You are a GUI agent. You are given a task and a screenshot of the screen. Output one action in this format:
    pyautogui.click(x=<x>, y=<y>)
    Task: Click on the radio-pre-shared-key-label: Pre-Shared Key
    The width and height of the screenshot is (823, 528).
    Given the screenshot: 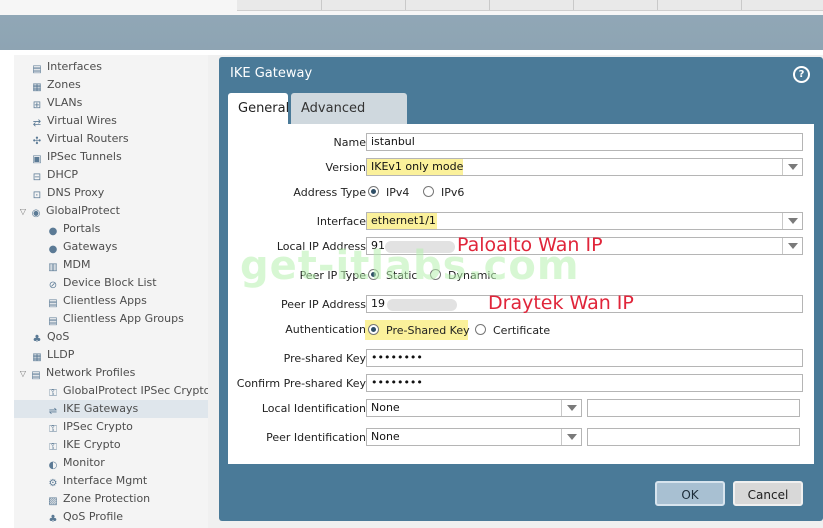 What is the action you would take?
    pyautogui.click(x=428, y=330)
    